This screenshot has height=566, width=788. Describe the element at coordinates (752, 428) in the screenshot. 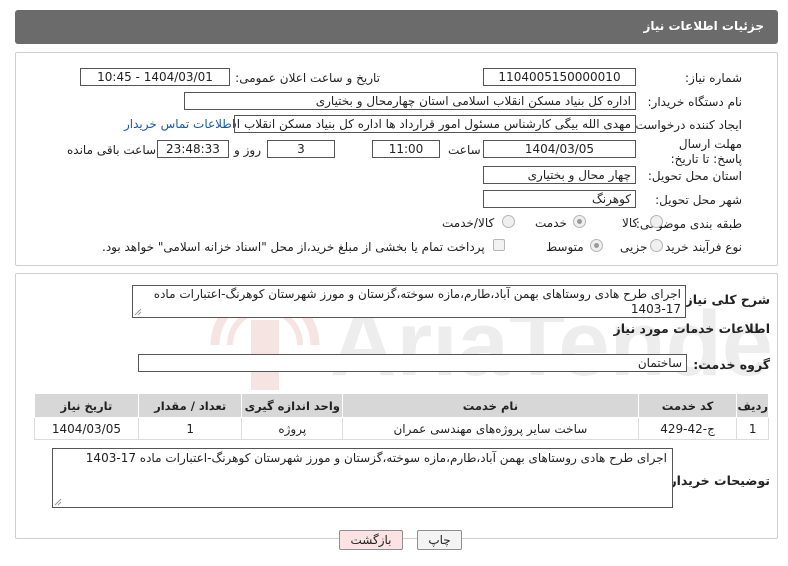

I see `cell-row: 1` at that location.